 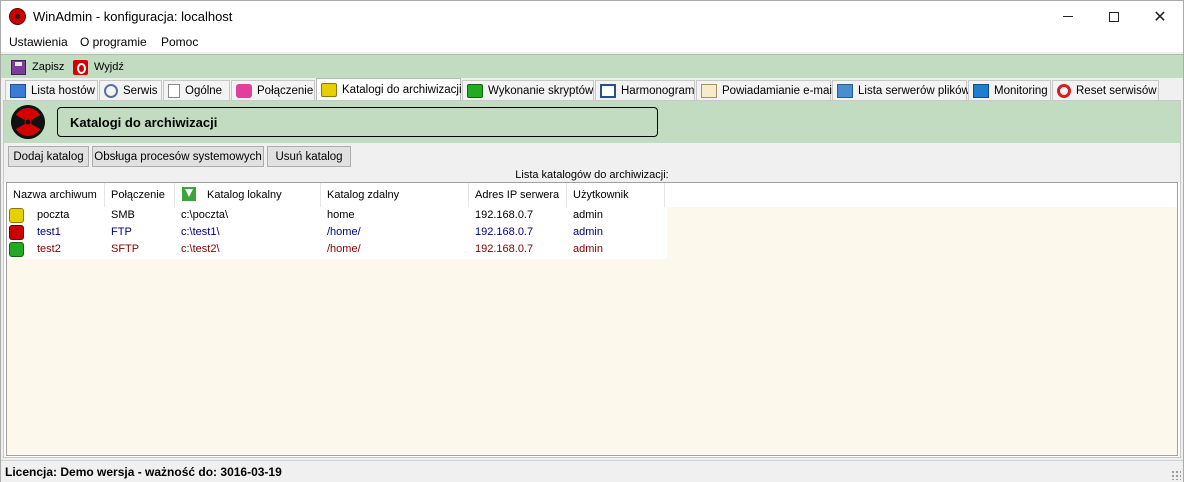 I want to click on cell-name: test2, so click(x=49, y=249).